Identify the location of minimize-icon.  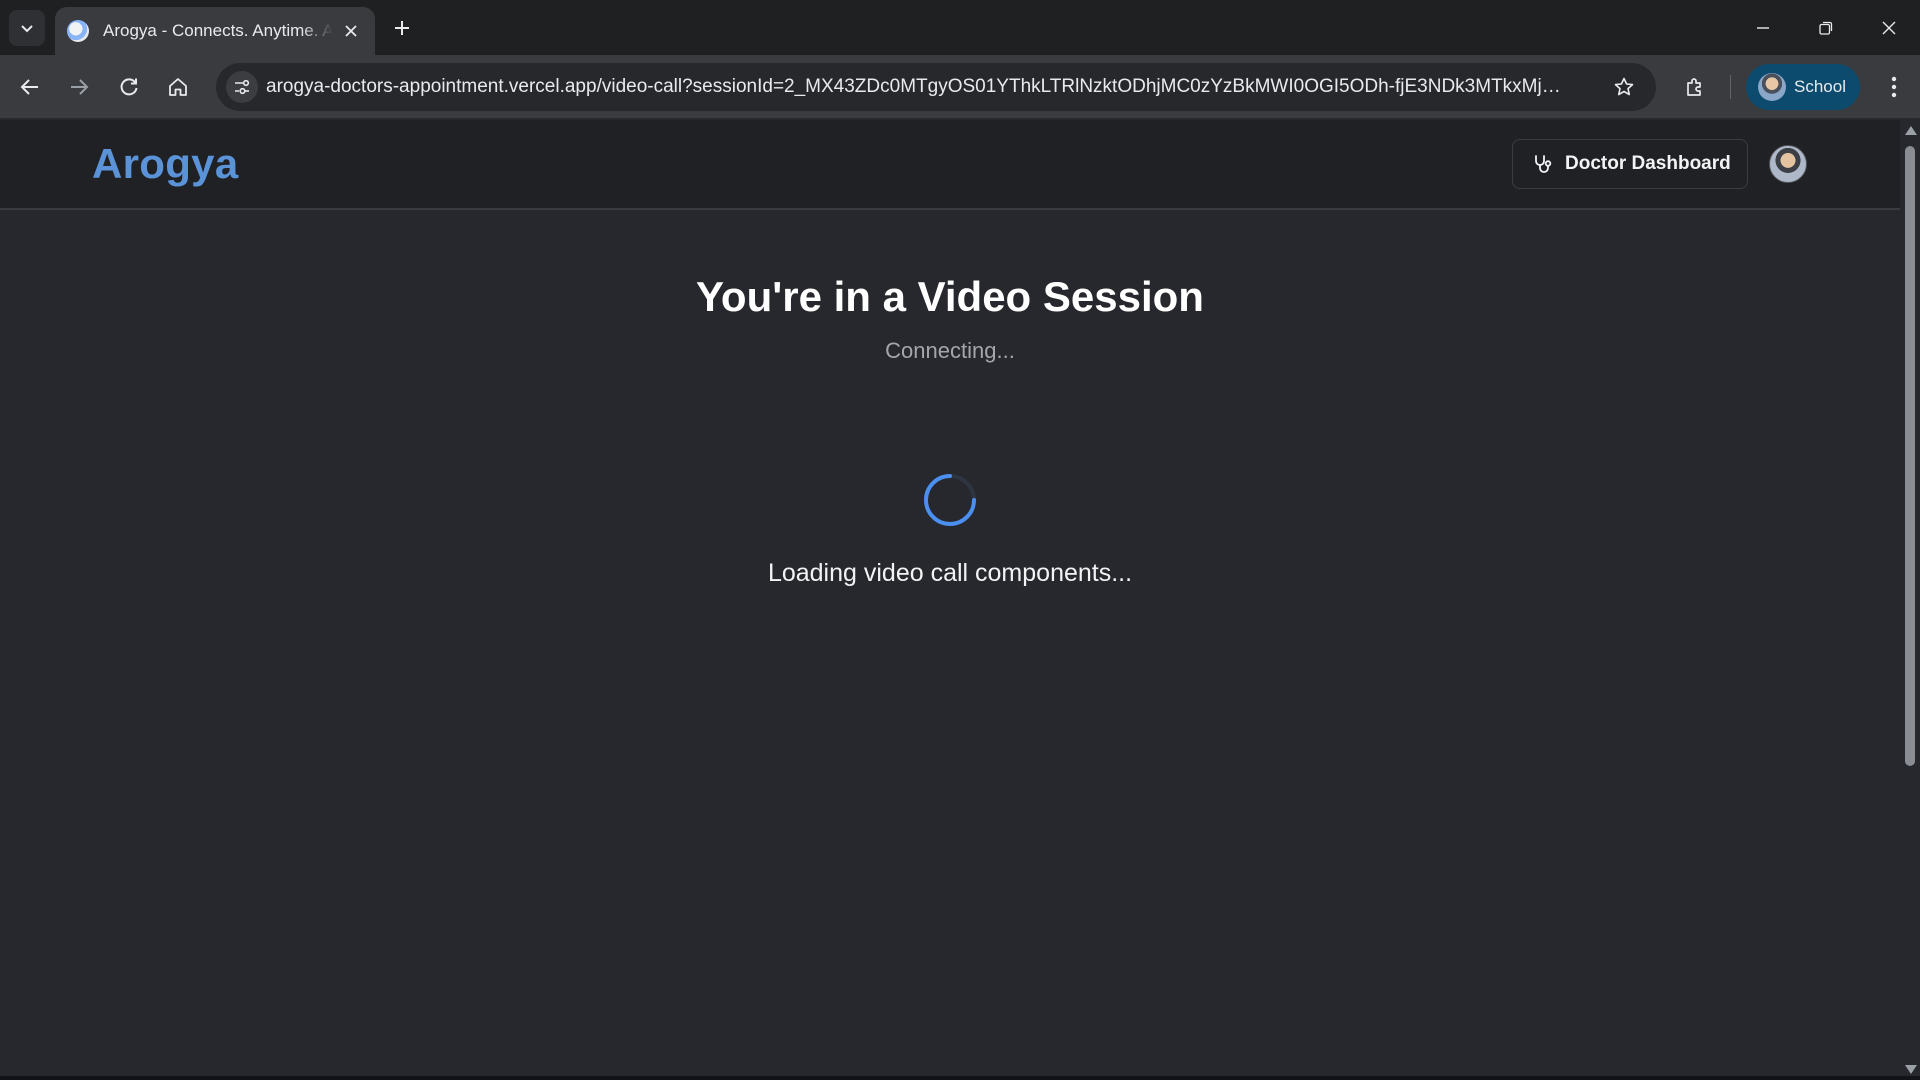
(1763, 28).